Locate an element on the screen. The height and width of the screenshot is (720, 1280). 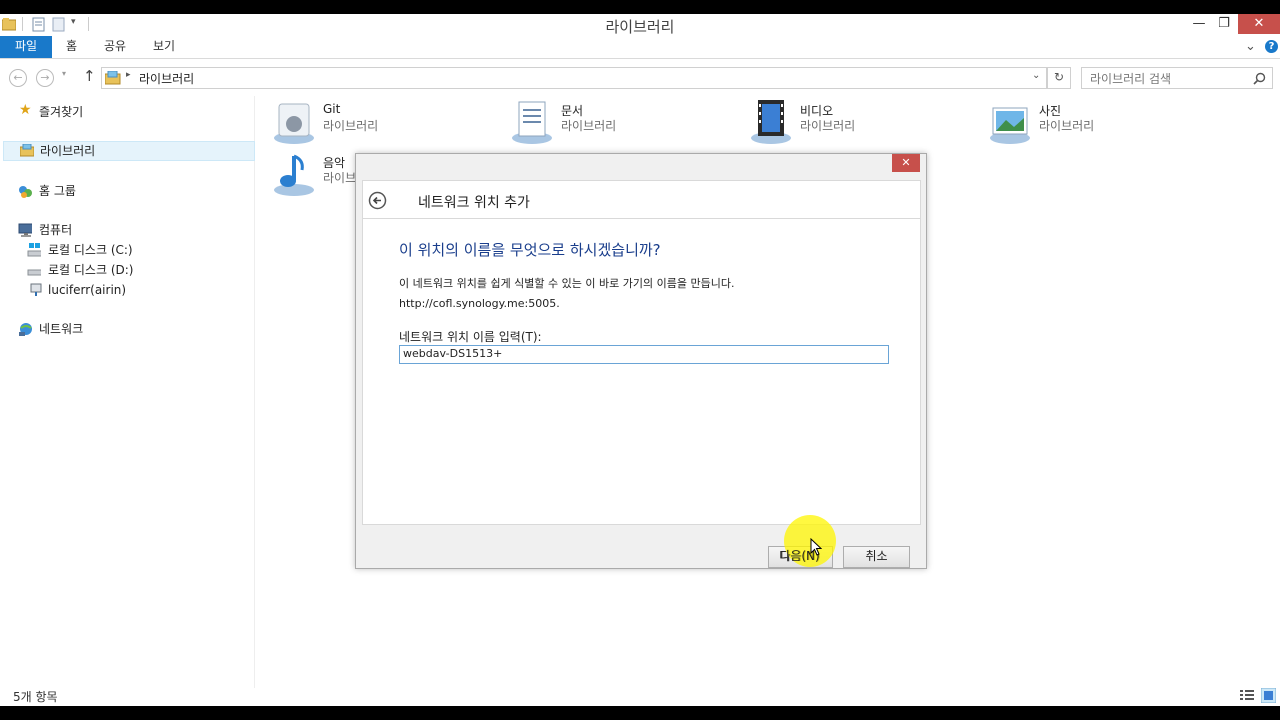
minimize-button: — is located at coordinates (1199, 24).